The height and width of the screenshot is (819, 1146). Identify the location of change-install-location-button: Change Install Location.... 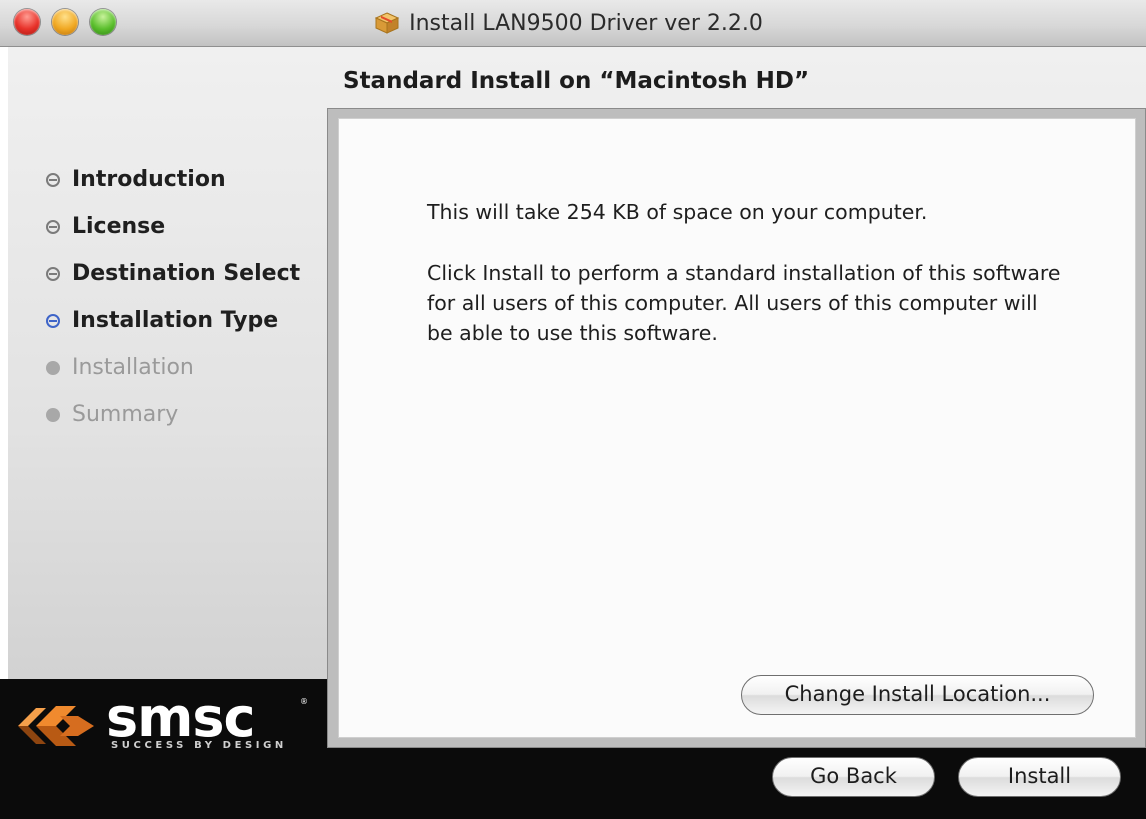
(917, 695).